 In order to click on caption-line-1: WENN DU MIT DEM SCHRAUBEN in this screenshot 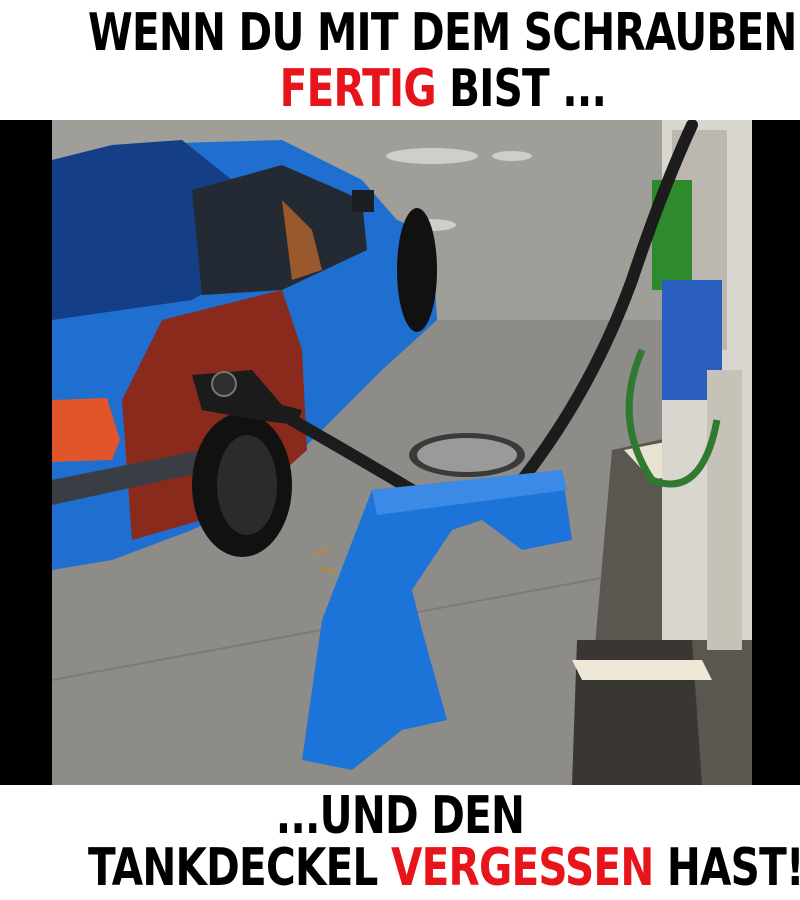, I will do `click(442, 33)`.